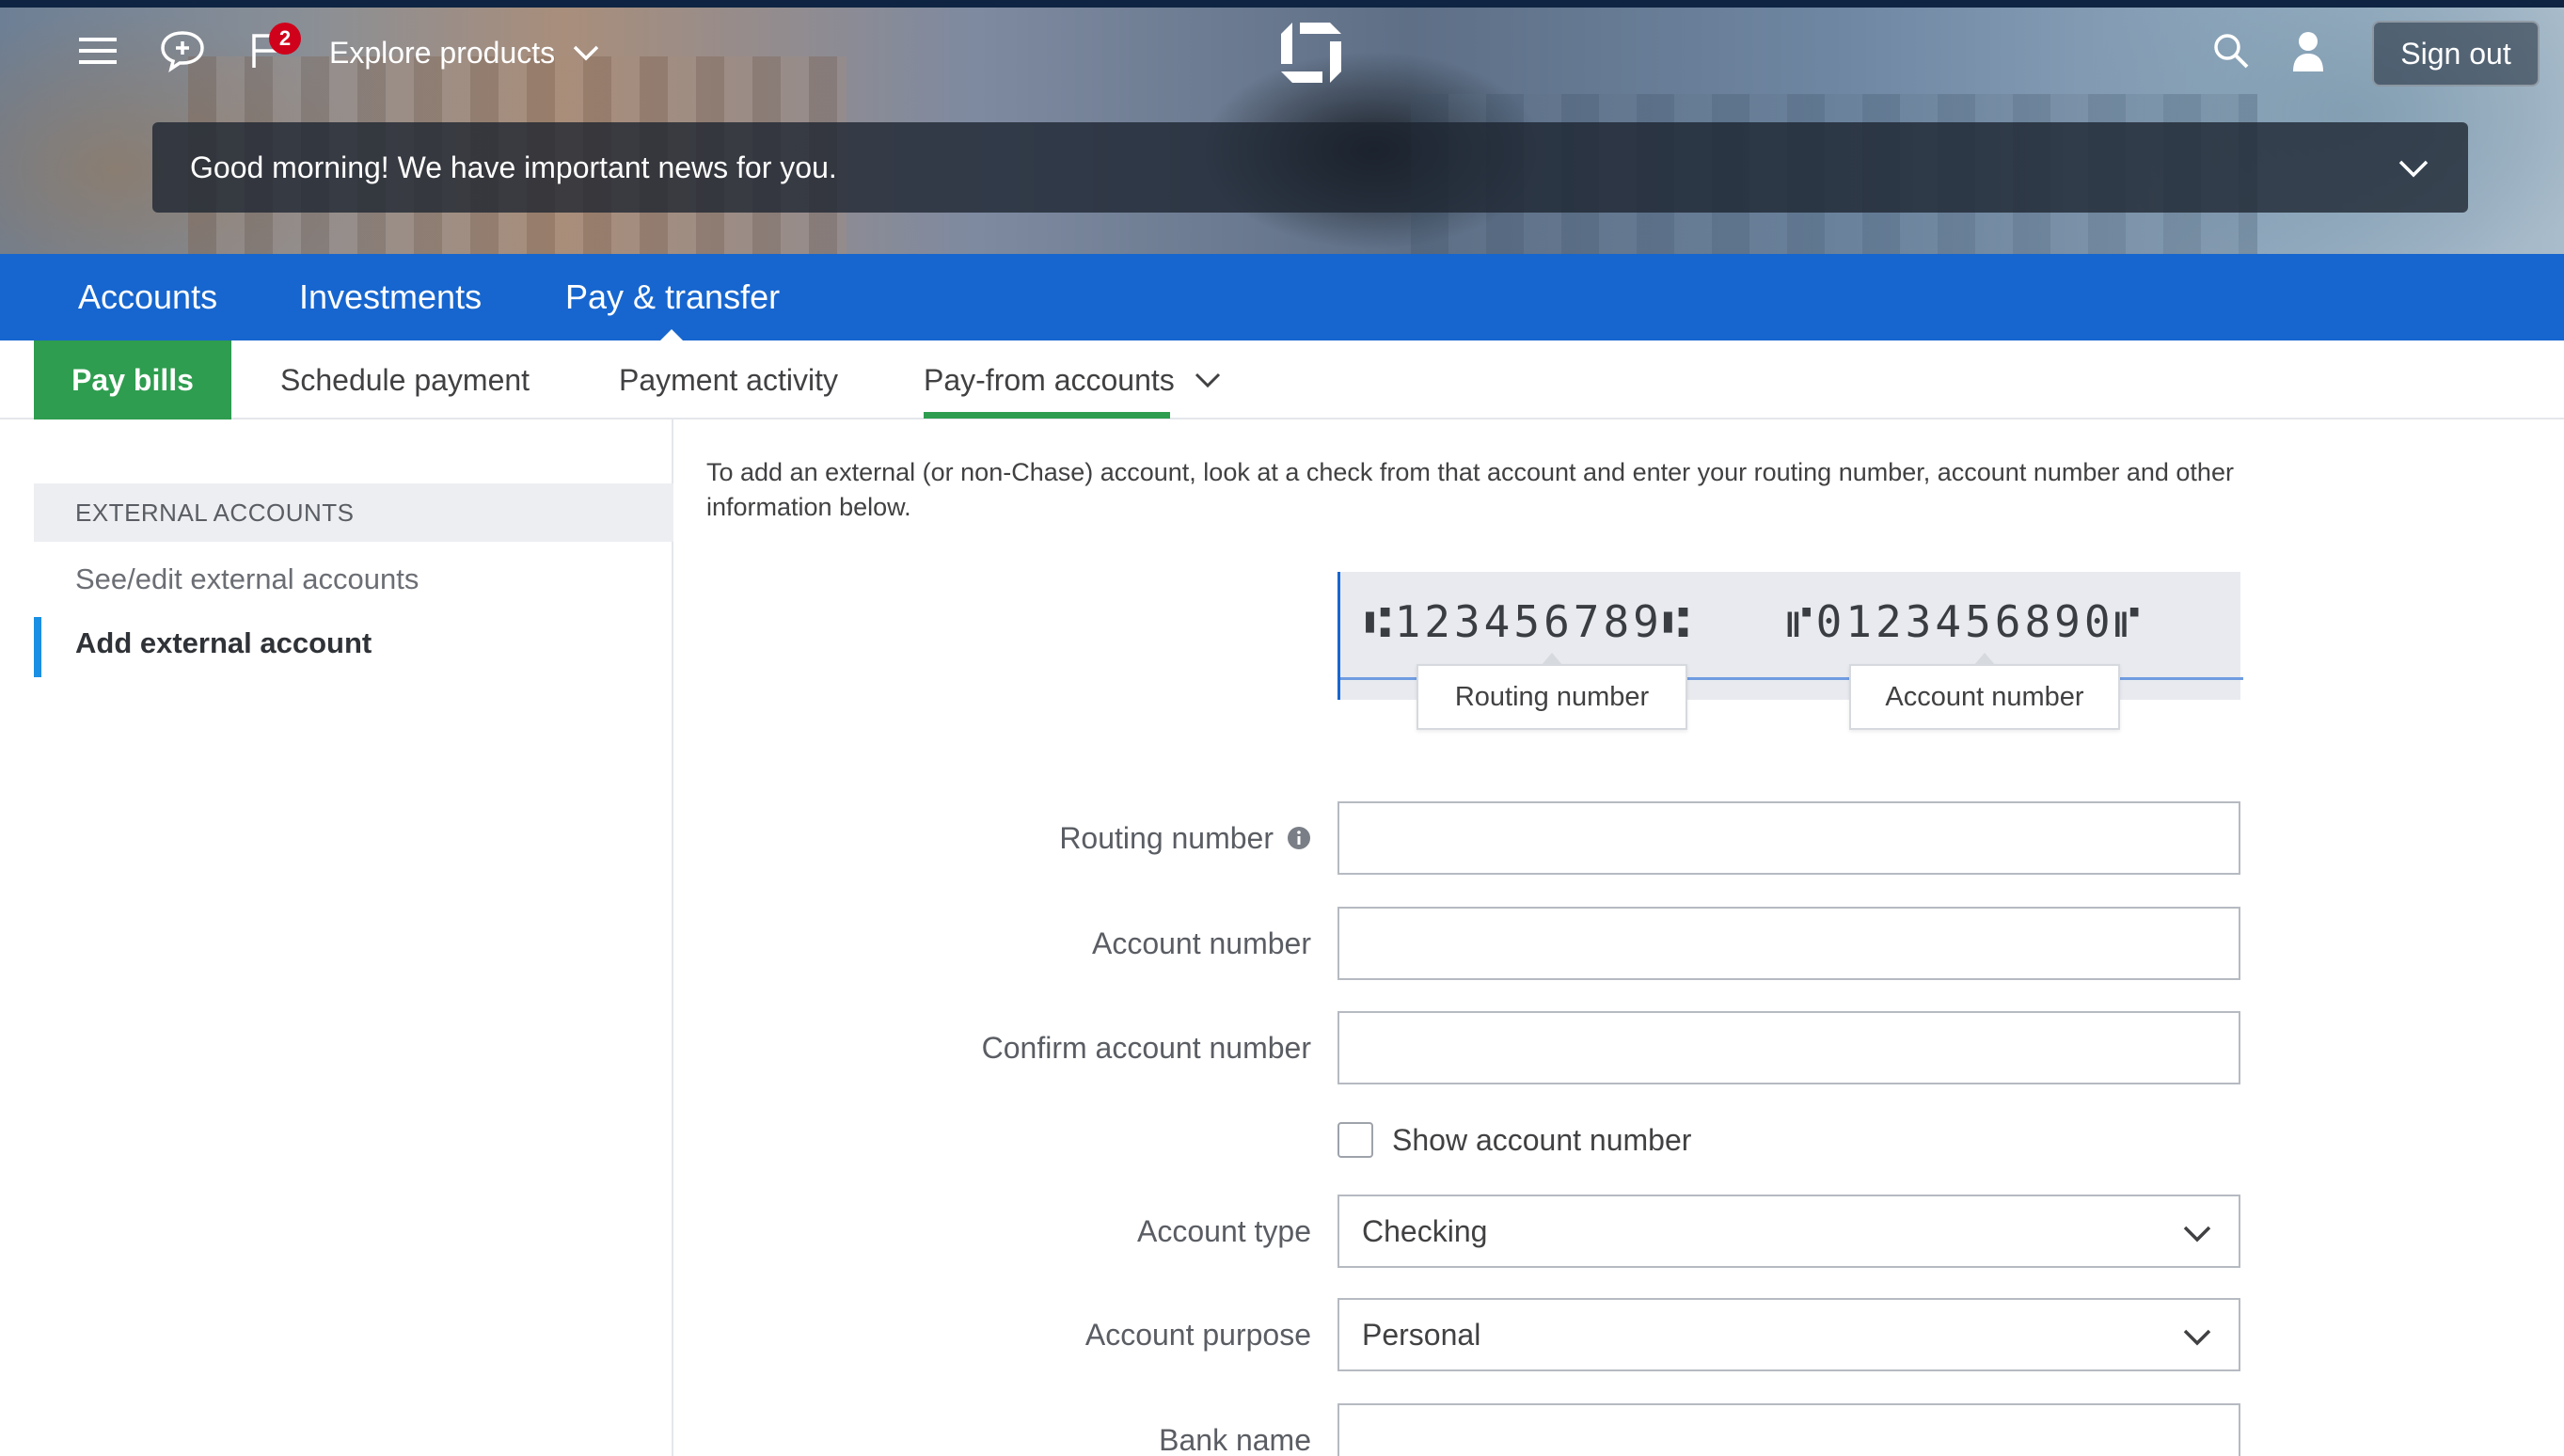 The image size is (2564, 1456). What do you see at coordinates (1788, 1334) in the screenshot?
I see `account-purpose-select: Personal` at bounding box center [1788, 1334].